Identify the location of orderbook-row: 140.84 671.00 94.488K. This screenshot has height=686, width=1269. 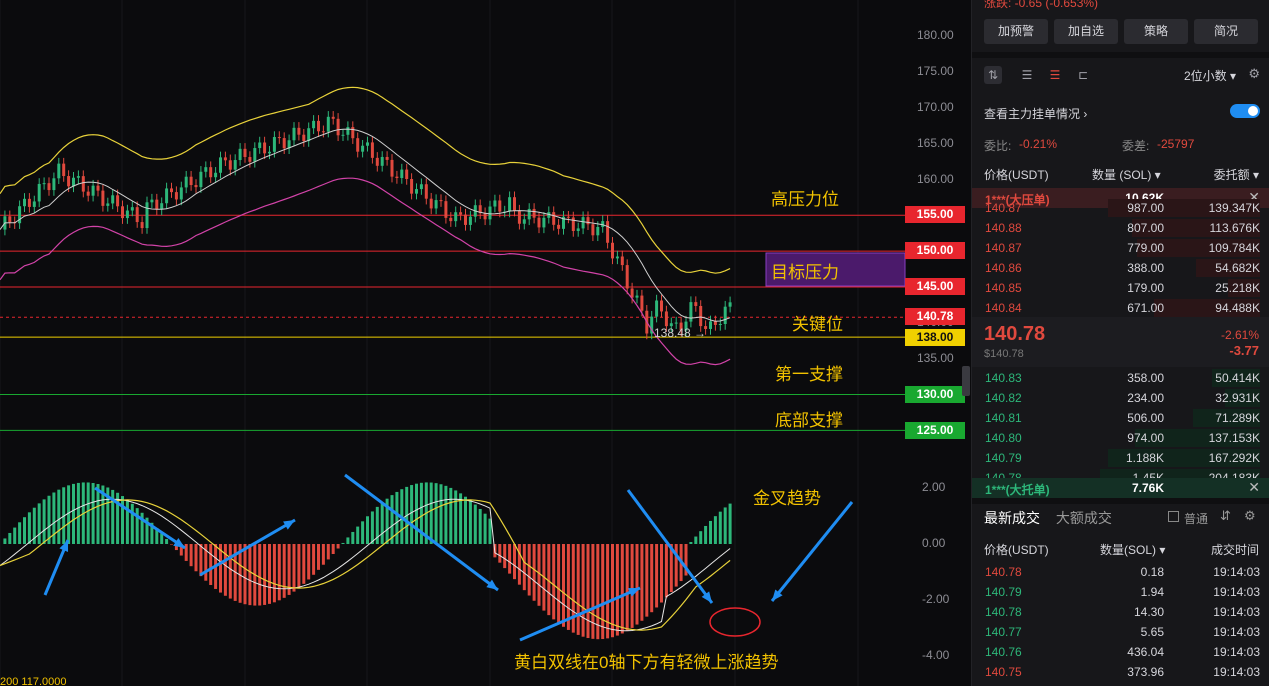
(1120, 308).